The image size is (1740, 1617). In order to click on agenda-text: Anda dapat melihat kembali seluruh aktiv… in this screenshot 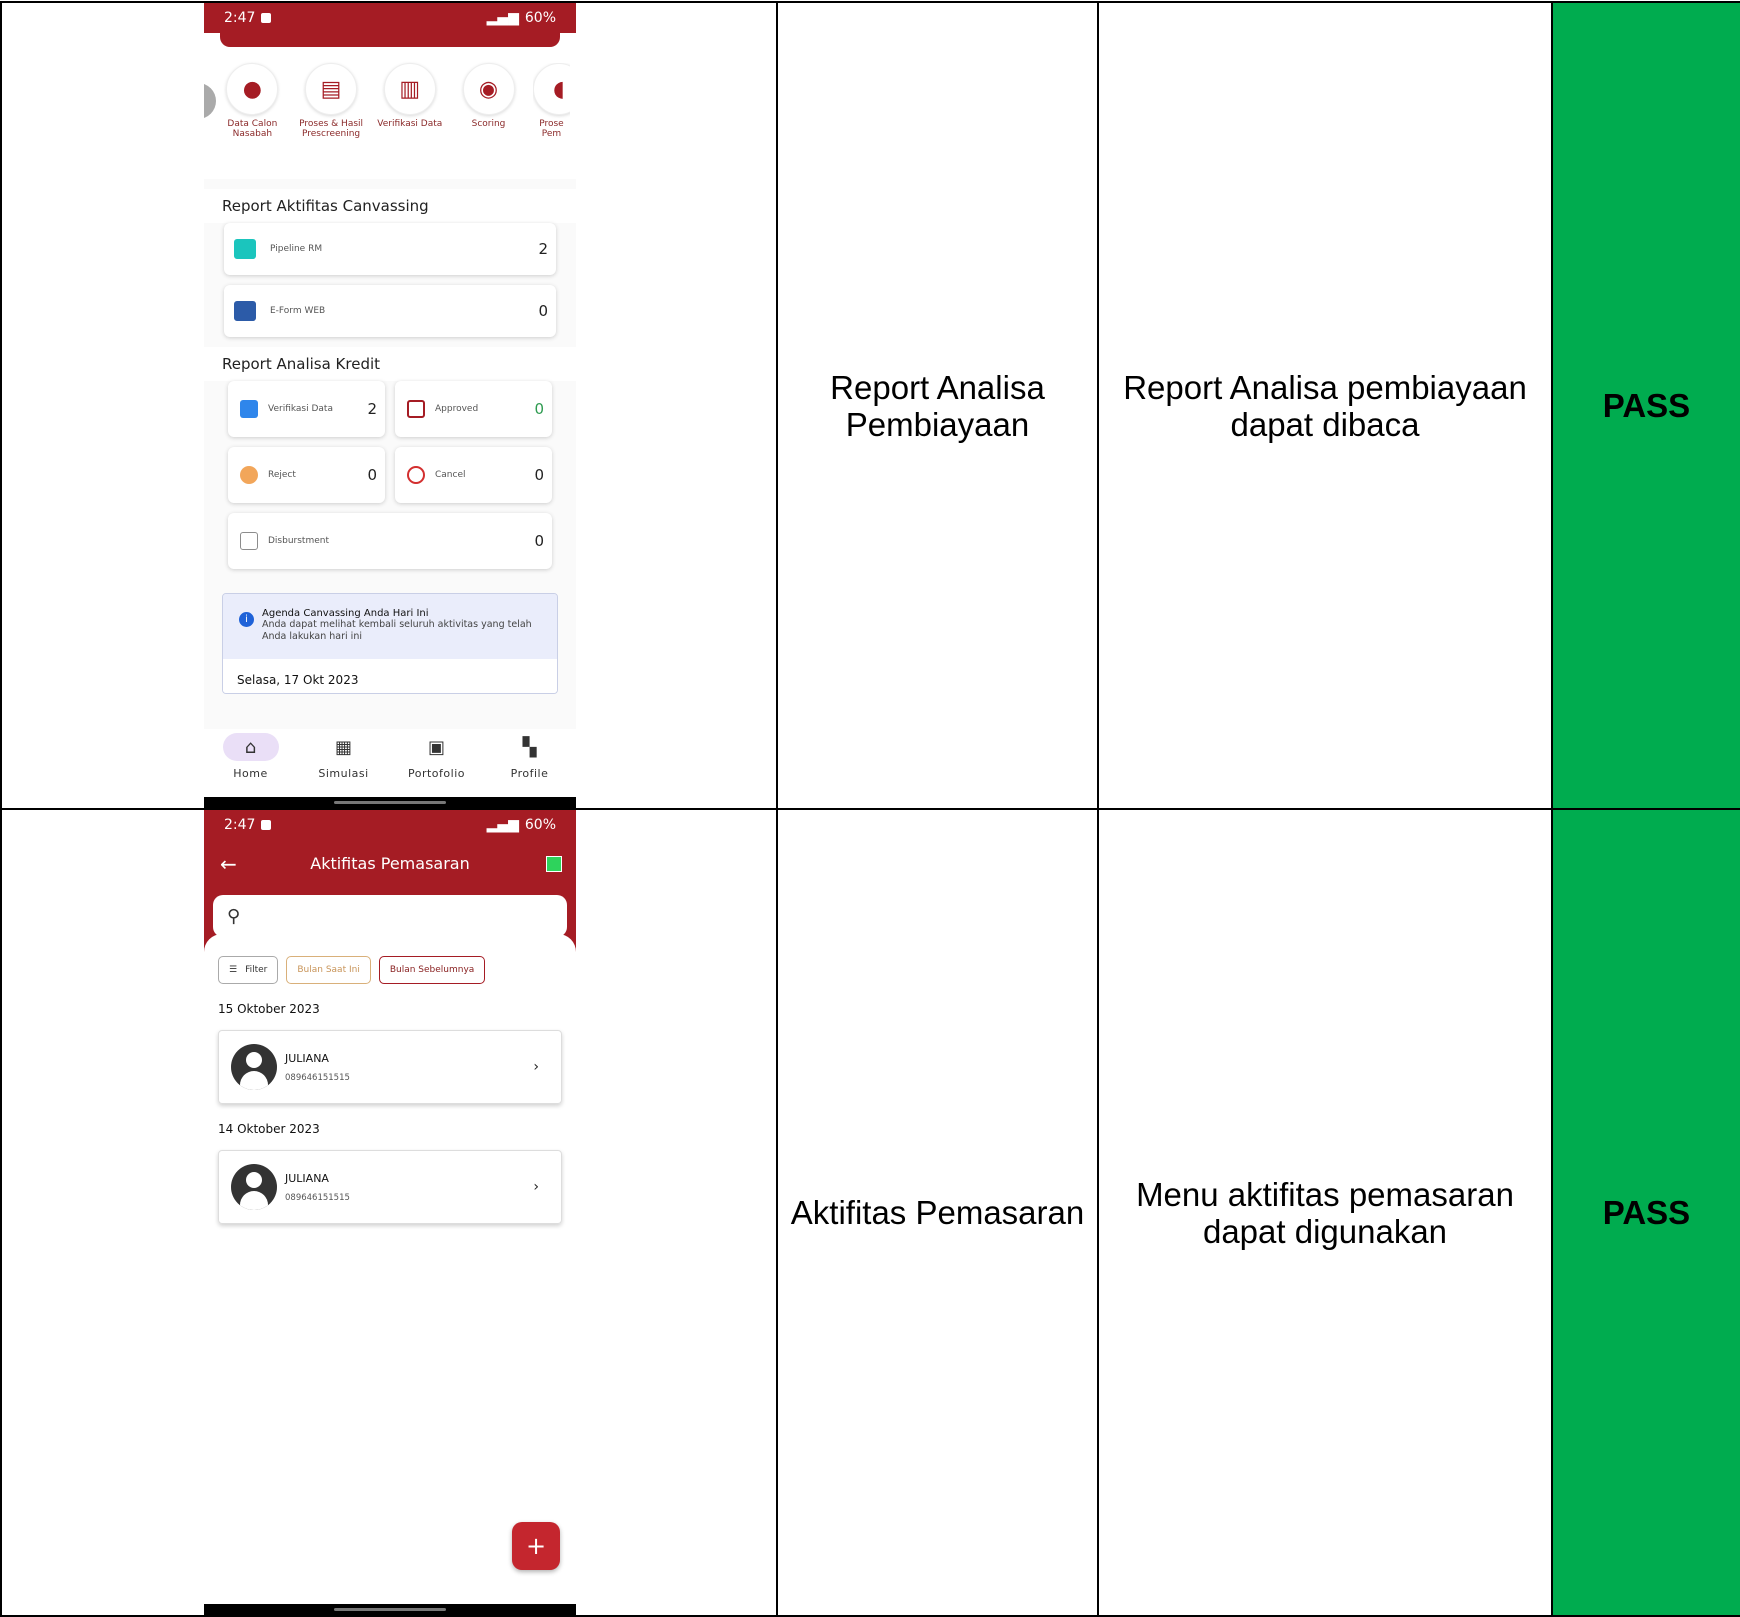, I will do `click(397, 630)`.